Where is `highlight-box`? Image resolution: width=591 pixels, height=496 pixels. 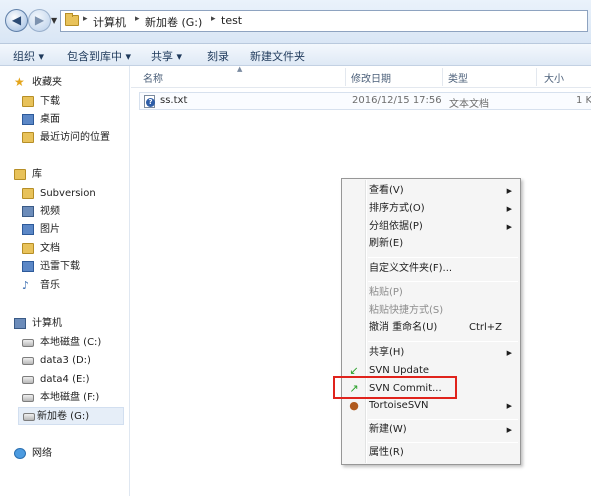
highlight-box is located at coordinates (395, 387).